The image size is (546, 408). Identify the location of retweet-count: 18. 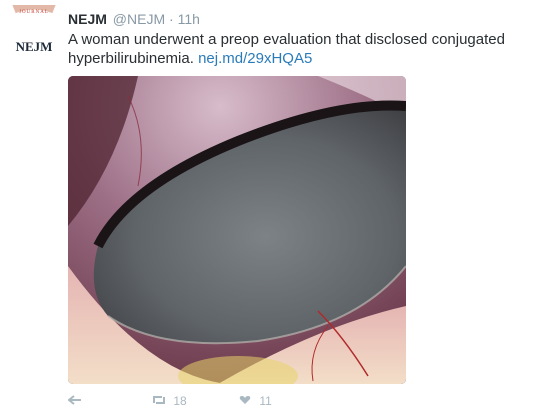
(180, 401).